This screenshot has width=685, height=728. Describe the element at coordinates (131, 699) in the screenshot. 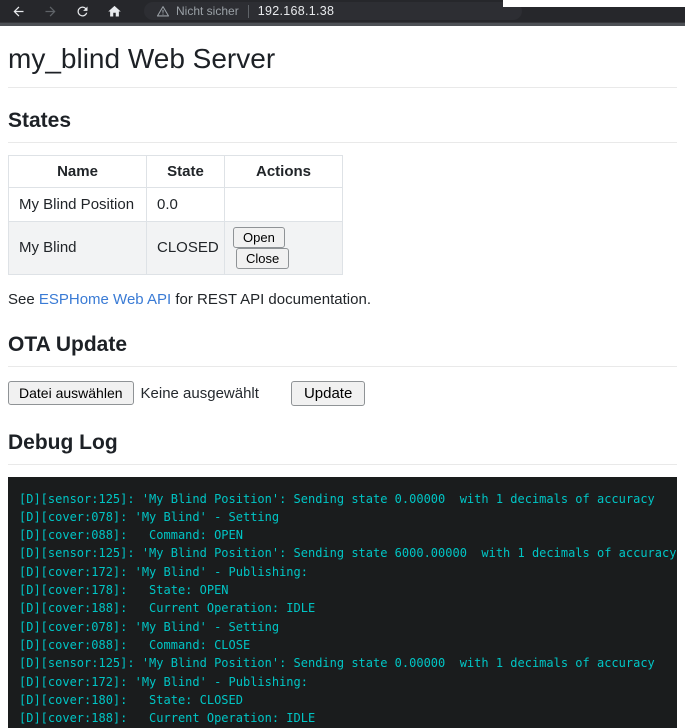

I see `log-line: [D][cover:180]: State: CLOSED` at that location.